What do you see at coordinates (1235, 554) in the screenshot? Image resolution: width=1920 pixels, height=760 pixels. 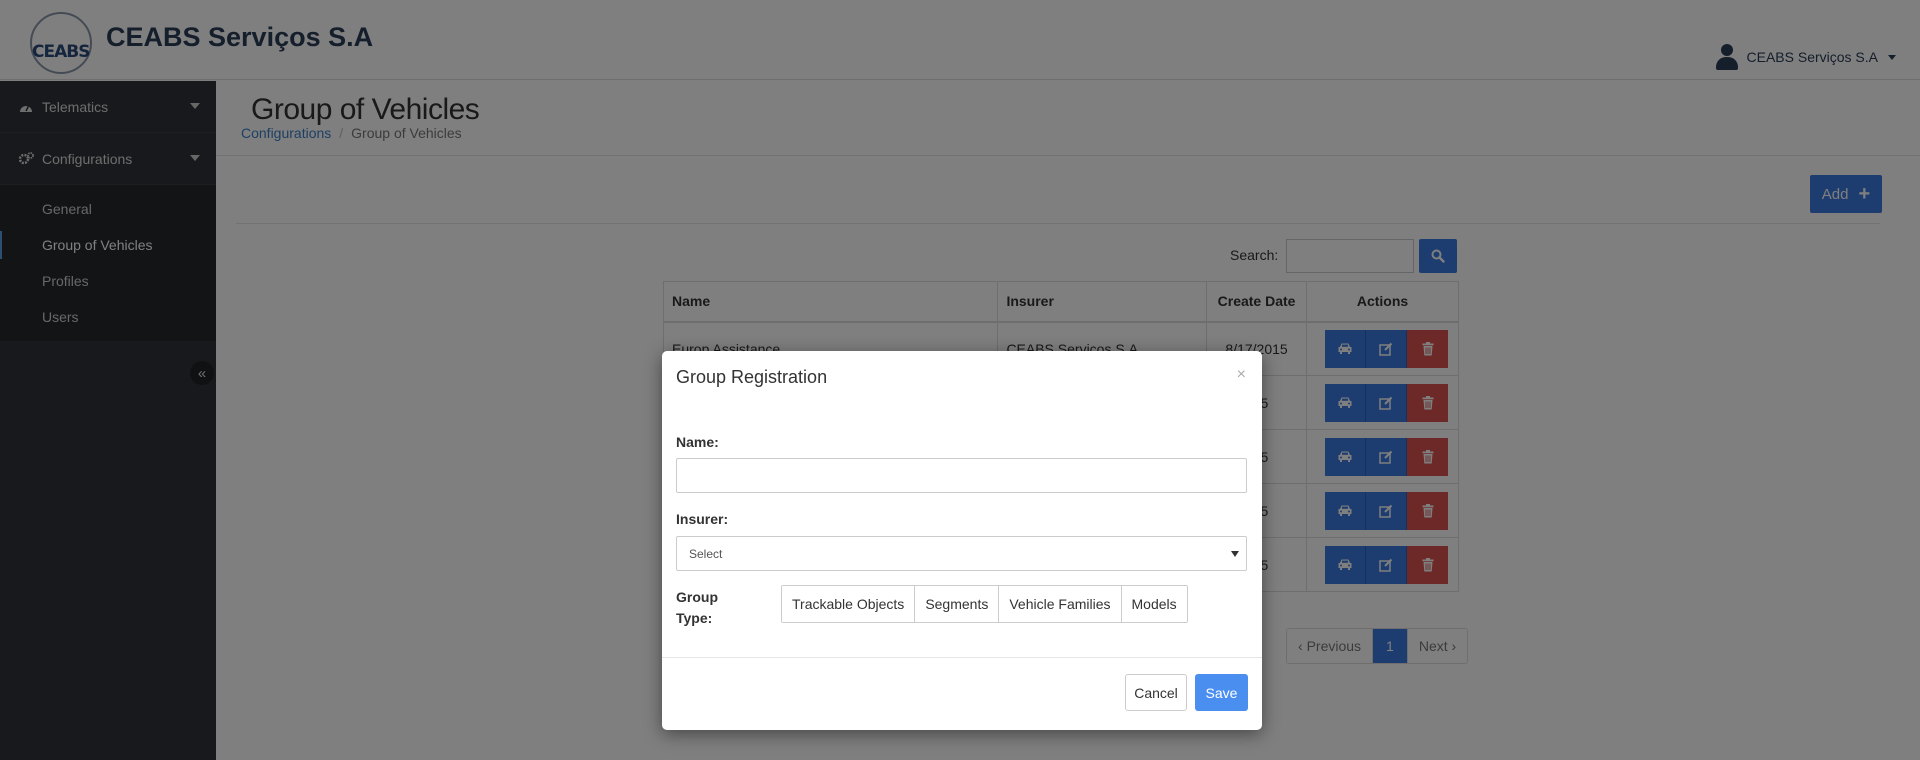 I see `select-arrow-icon` at bounding box center [1235, 554].